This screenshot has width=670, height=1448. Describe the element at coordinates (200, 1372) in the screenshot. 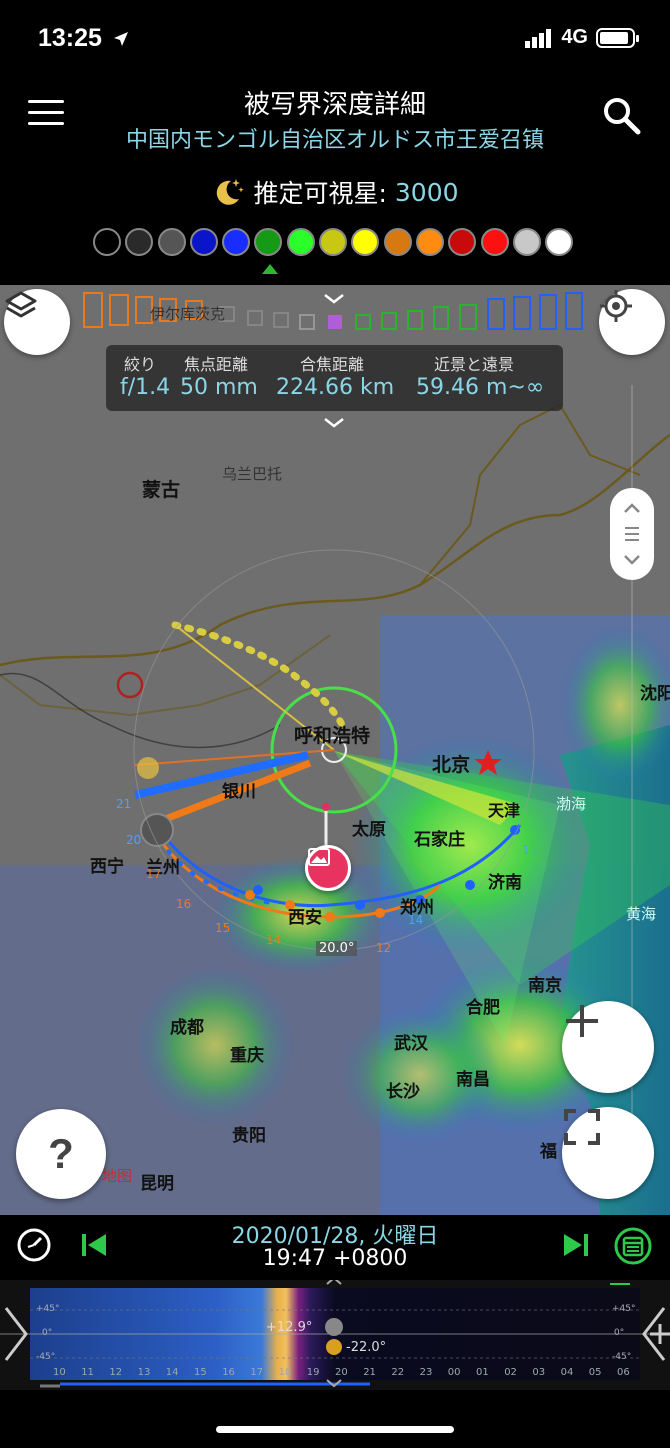

I see `hour-tick-label: 15` at that location.